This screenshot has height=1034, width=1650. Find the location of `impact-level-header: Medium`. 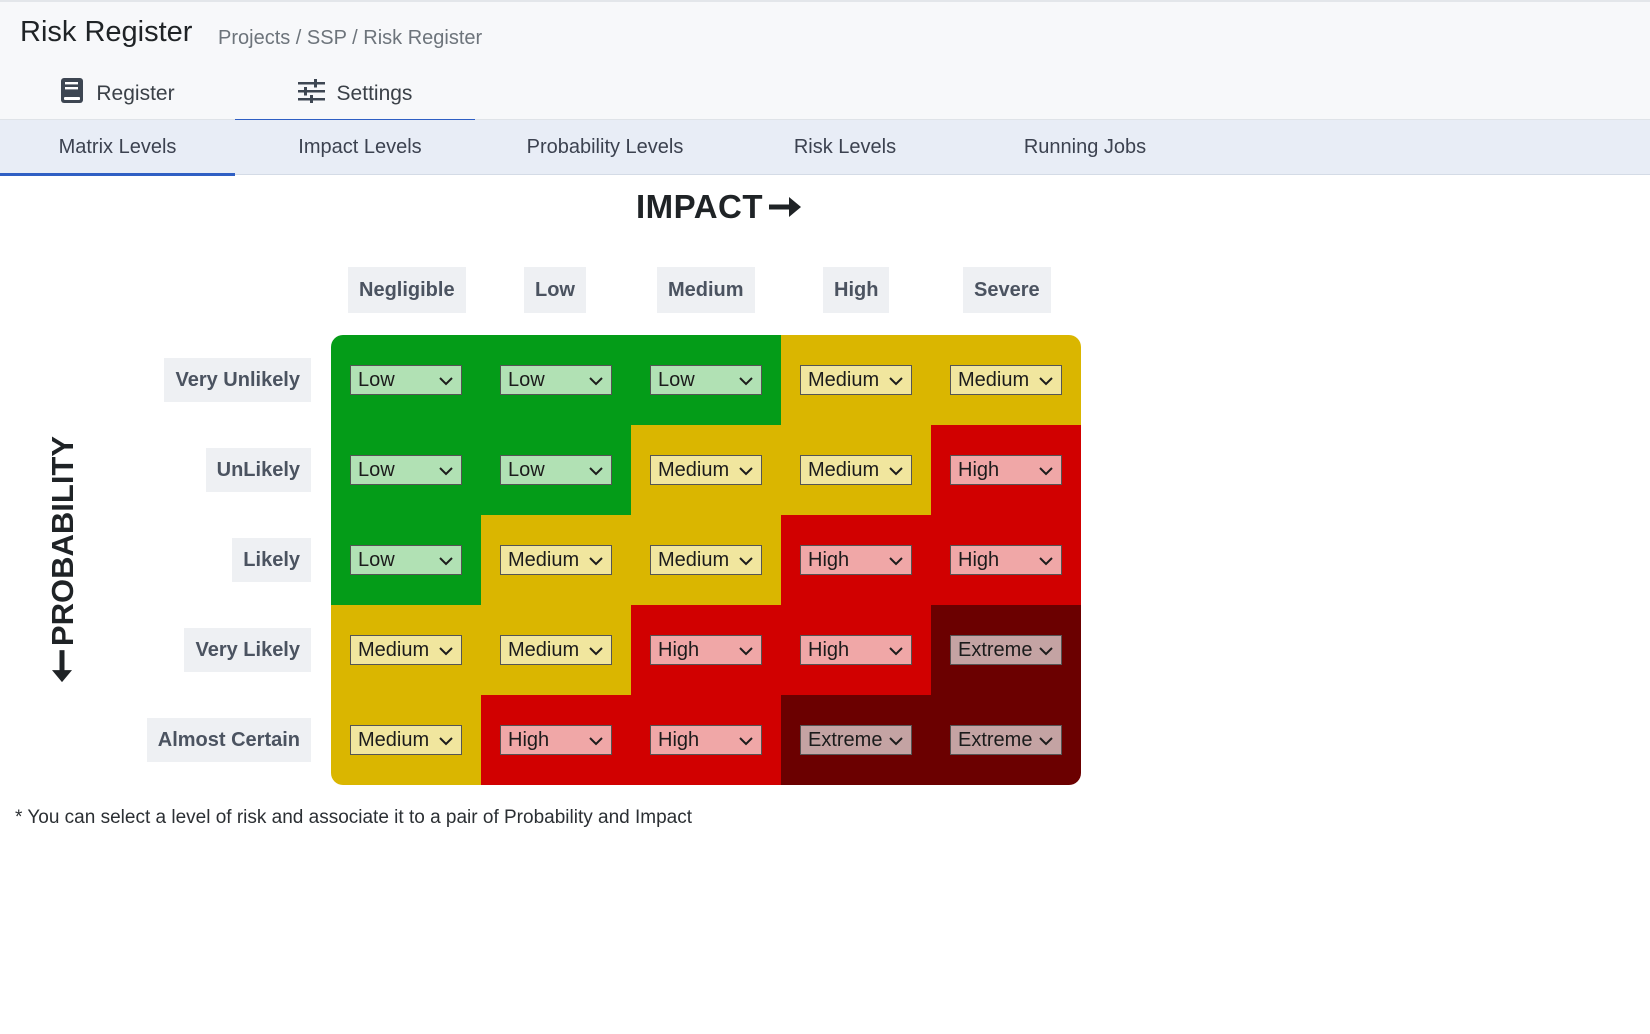

impact-level-header: Medium is located at coordinates (706, 290).